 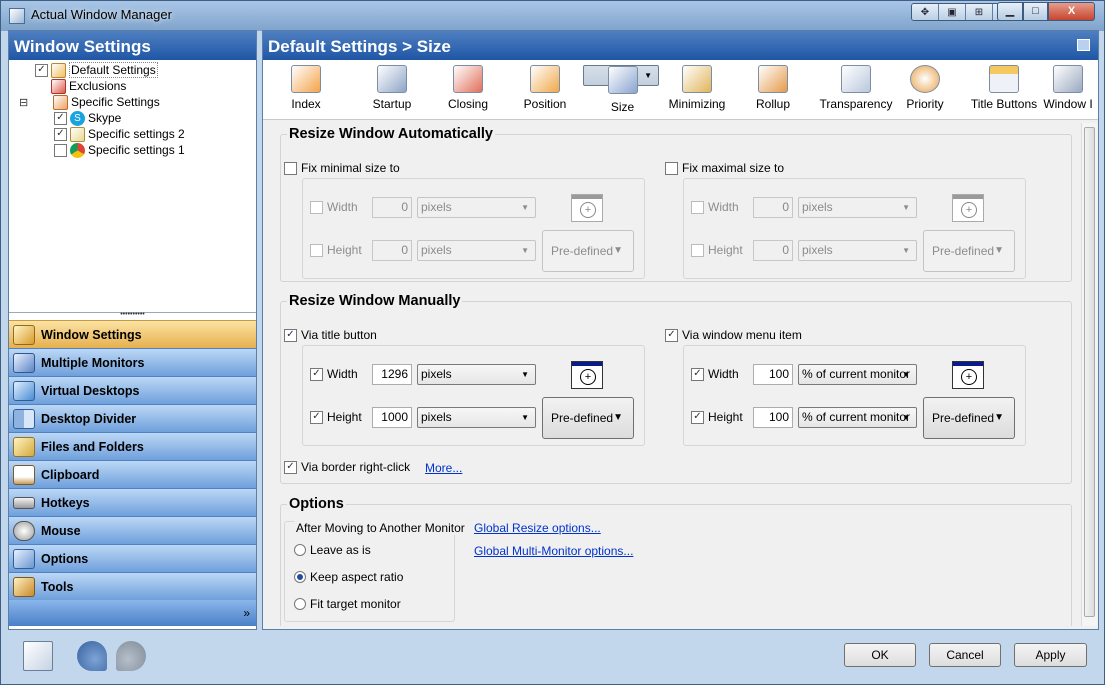 What do you see at coordinates (969, 418) in the screenshot?
I see `menu-predefined-button: Pre-defined` at bounding box center [969, 418].